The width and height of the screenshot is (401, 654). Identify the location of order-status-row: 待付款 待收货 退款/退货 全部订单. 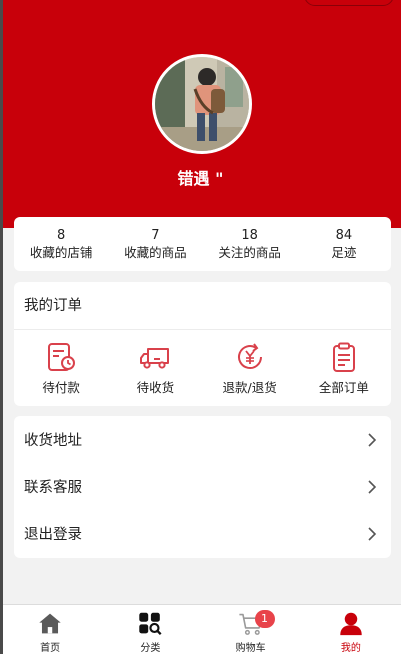
(202, 368).